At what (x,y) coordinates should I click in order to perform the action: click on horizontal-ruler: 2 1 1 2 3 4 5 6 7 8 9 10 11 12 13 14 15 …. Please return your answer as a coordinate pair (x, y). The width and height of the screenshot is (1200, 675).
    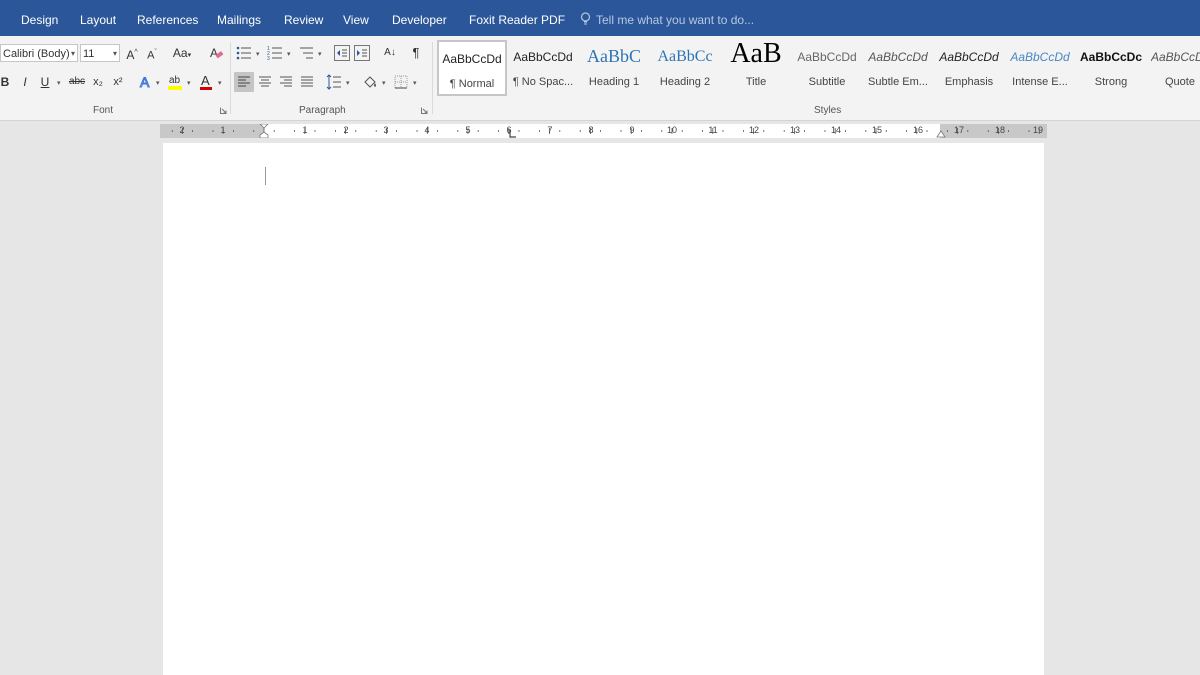
    Looking at the image, I should click on (603, 131).